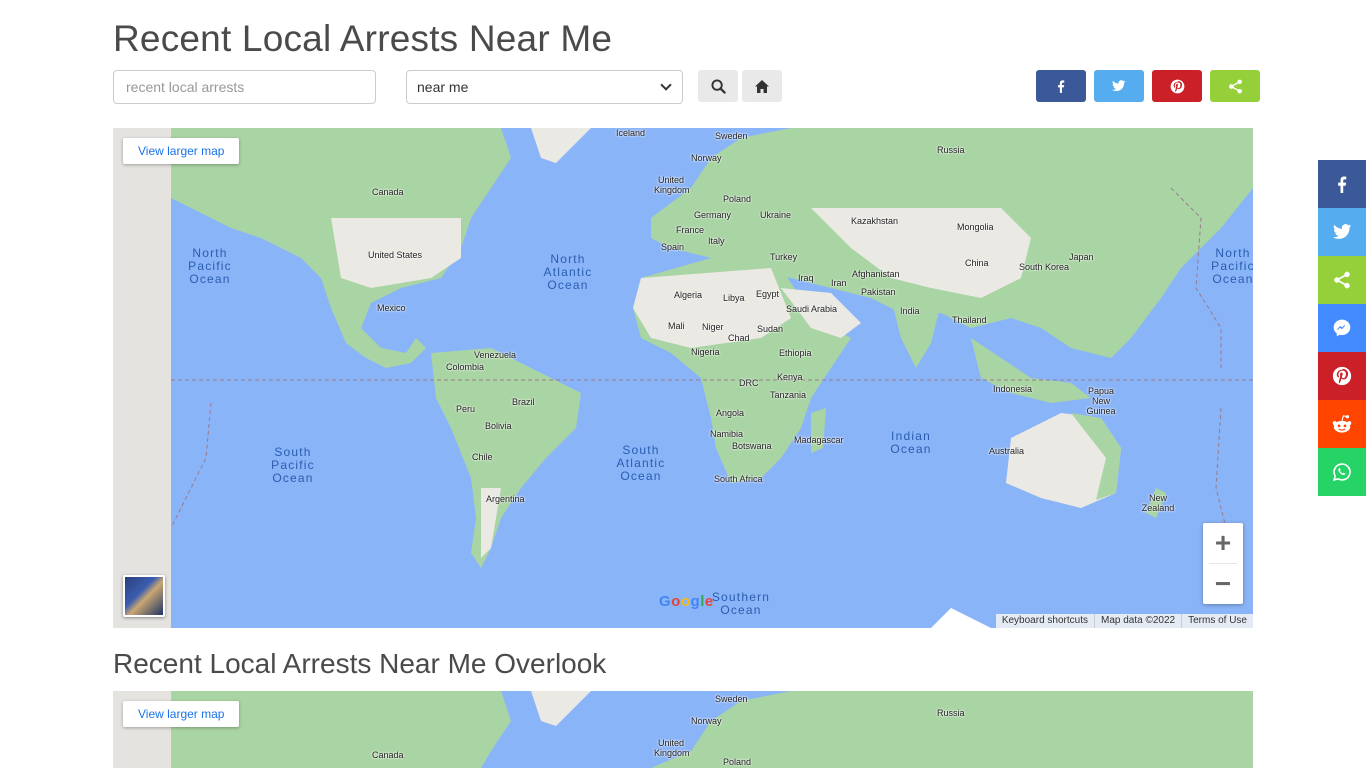 The image size is (1366, 768). Describe the element at coordinates (878, 292) in the screenshot. I see `map-label: Pakistan` at that location.